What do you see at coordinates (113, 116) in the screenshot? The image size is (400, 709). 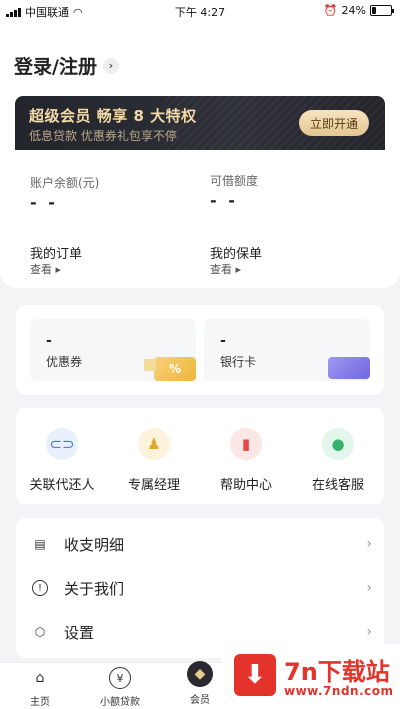 I see `vip-title: 超级会员 畅享 8 大特权` at bounding box center [113, 116].